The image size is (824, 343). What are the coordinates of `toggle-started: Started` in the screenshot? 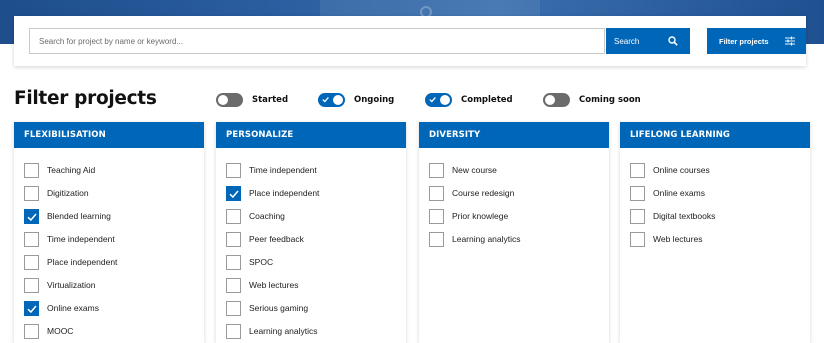 It's located at (252, 100).